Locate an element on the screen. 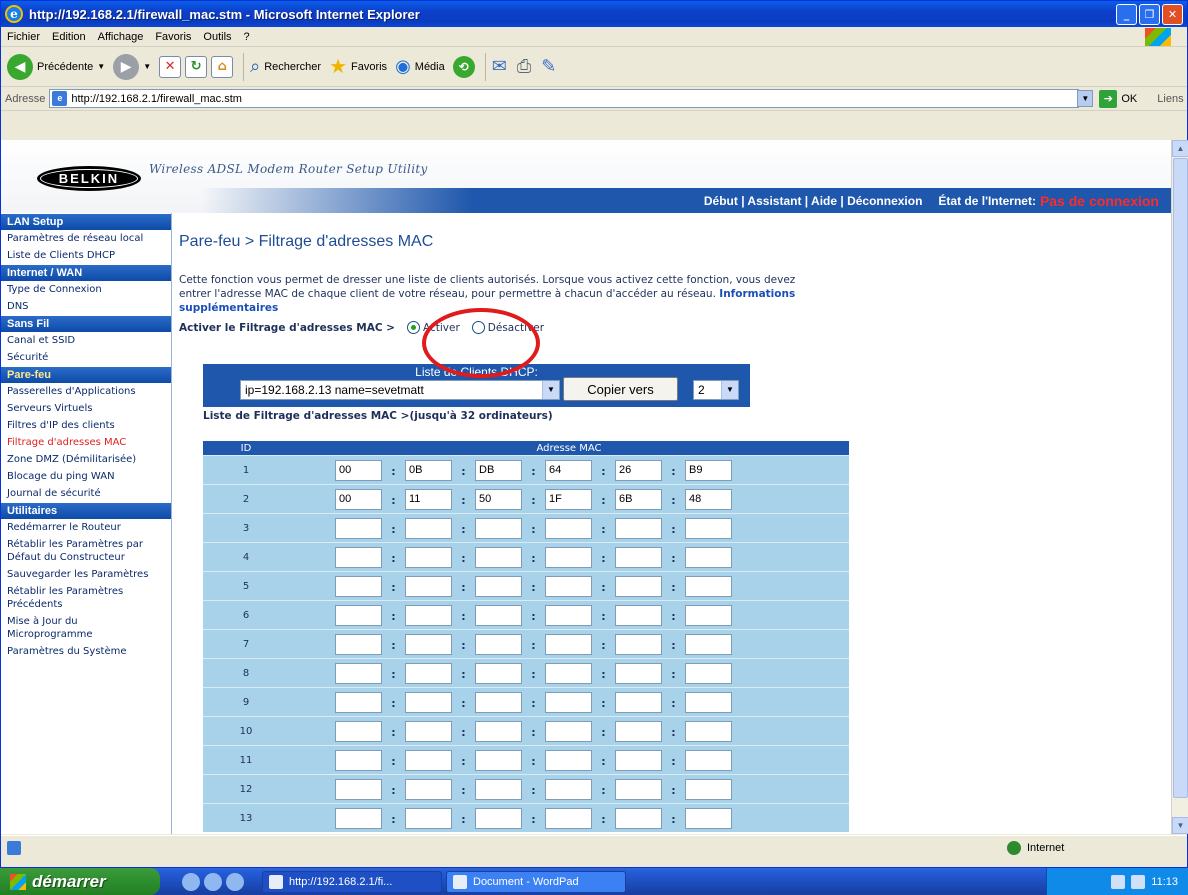 The height and width of the screenshot is (895, 1188). sidebar-item-dns: DNS is located at coordinates (86, 306).